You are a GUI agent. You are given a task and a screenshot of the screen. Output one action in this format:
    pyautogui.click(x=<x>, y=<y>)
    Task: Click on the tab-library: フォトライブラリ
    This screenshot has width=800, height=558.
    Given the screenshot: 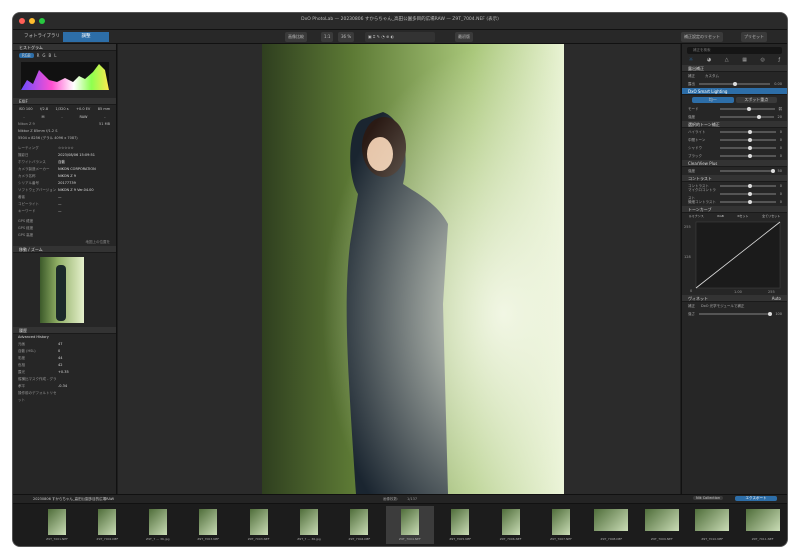 What is the action you would take?
    pyautogui.click(x=42, y=37)
    